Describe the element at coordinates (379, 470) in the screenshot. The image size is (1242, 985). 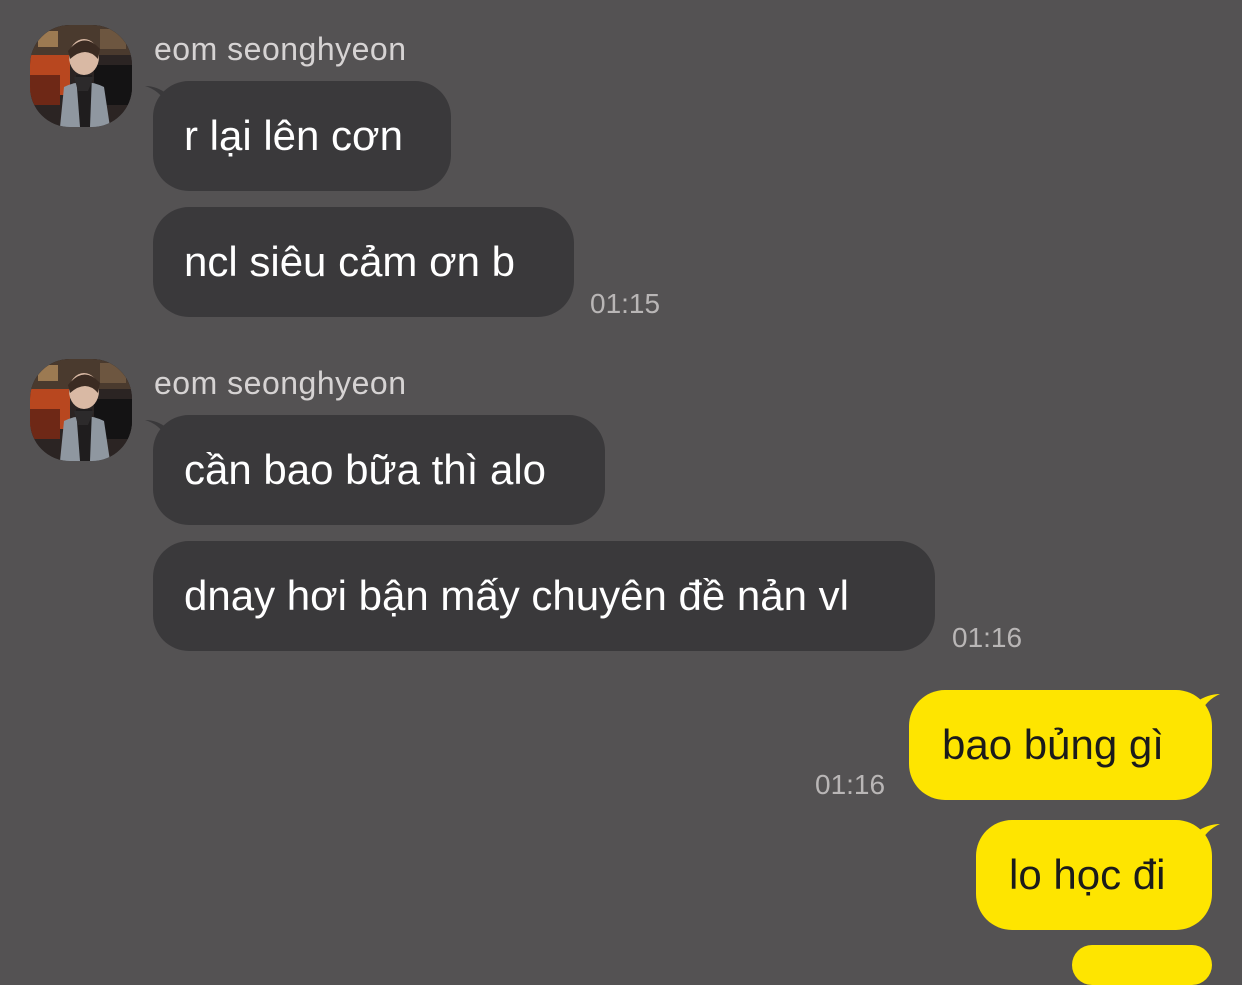
I see `message-bubble-incoming: cần bao bữa thì alo` at that location.